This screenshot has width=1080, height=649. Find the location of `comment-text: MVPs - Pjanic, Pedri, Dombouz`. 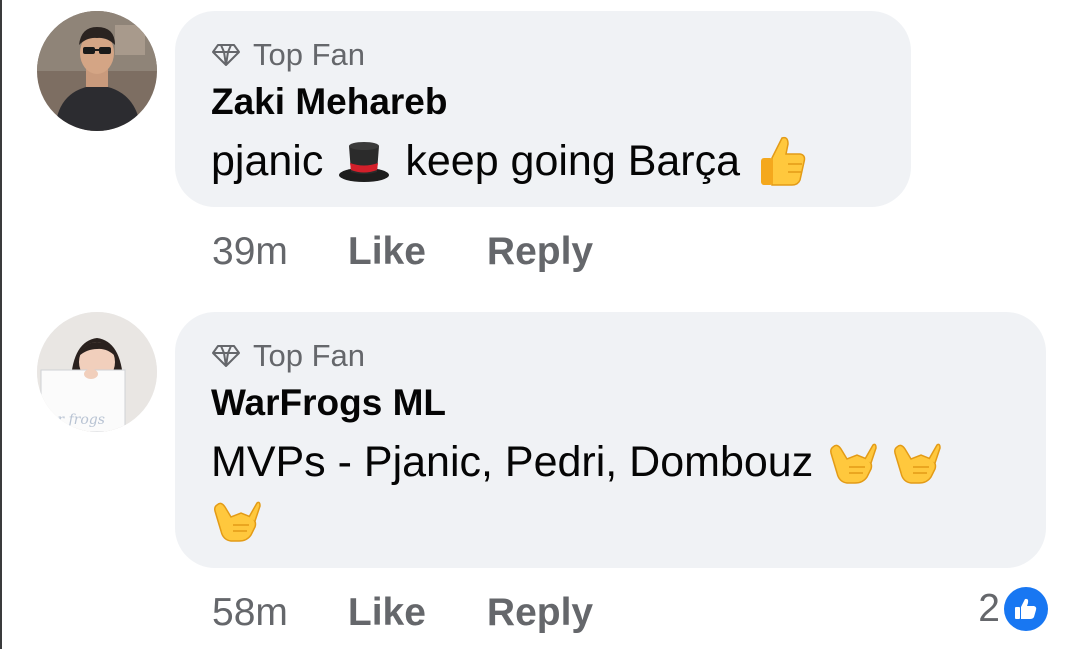

comment-text: MVPs - Pjanic, Pedri, Dombouz is located at coordinates (576, 462).